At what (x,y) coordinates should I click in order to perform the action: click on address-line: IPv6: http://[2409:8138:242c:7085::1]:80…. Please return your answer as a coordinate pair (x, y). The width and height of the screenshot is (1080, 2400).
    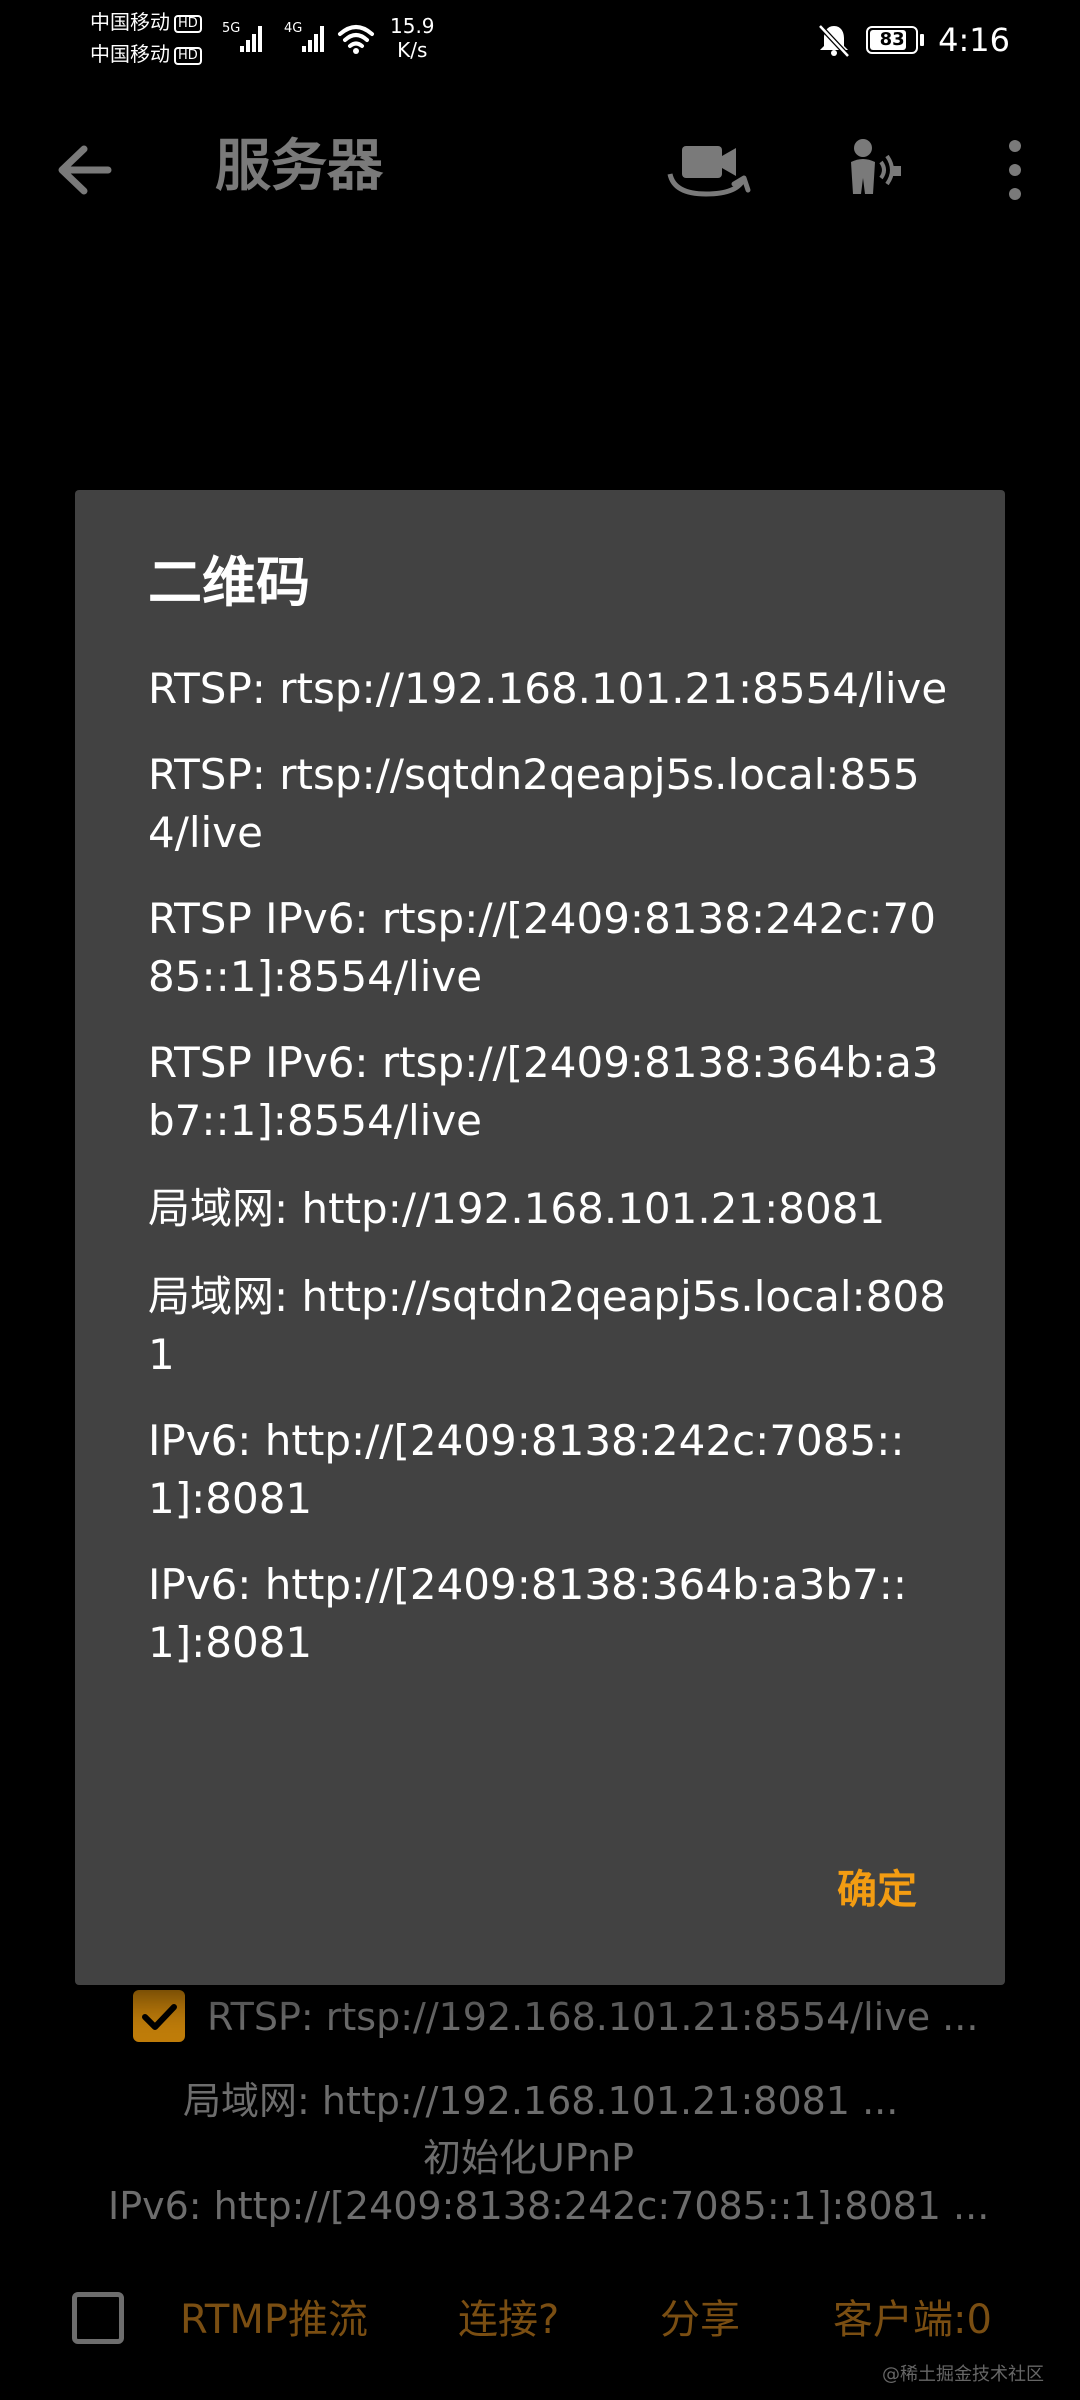
    Looking at the image, I should click on (548, 1470).